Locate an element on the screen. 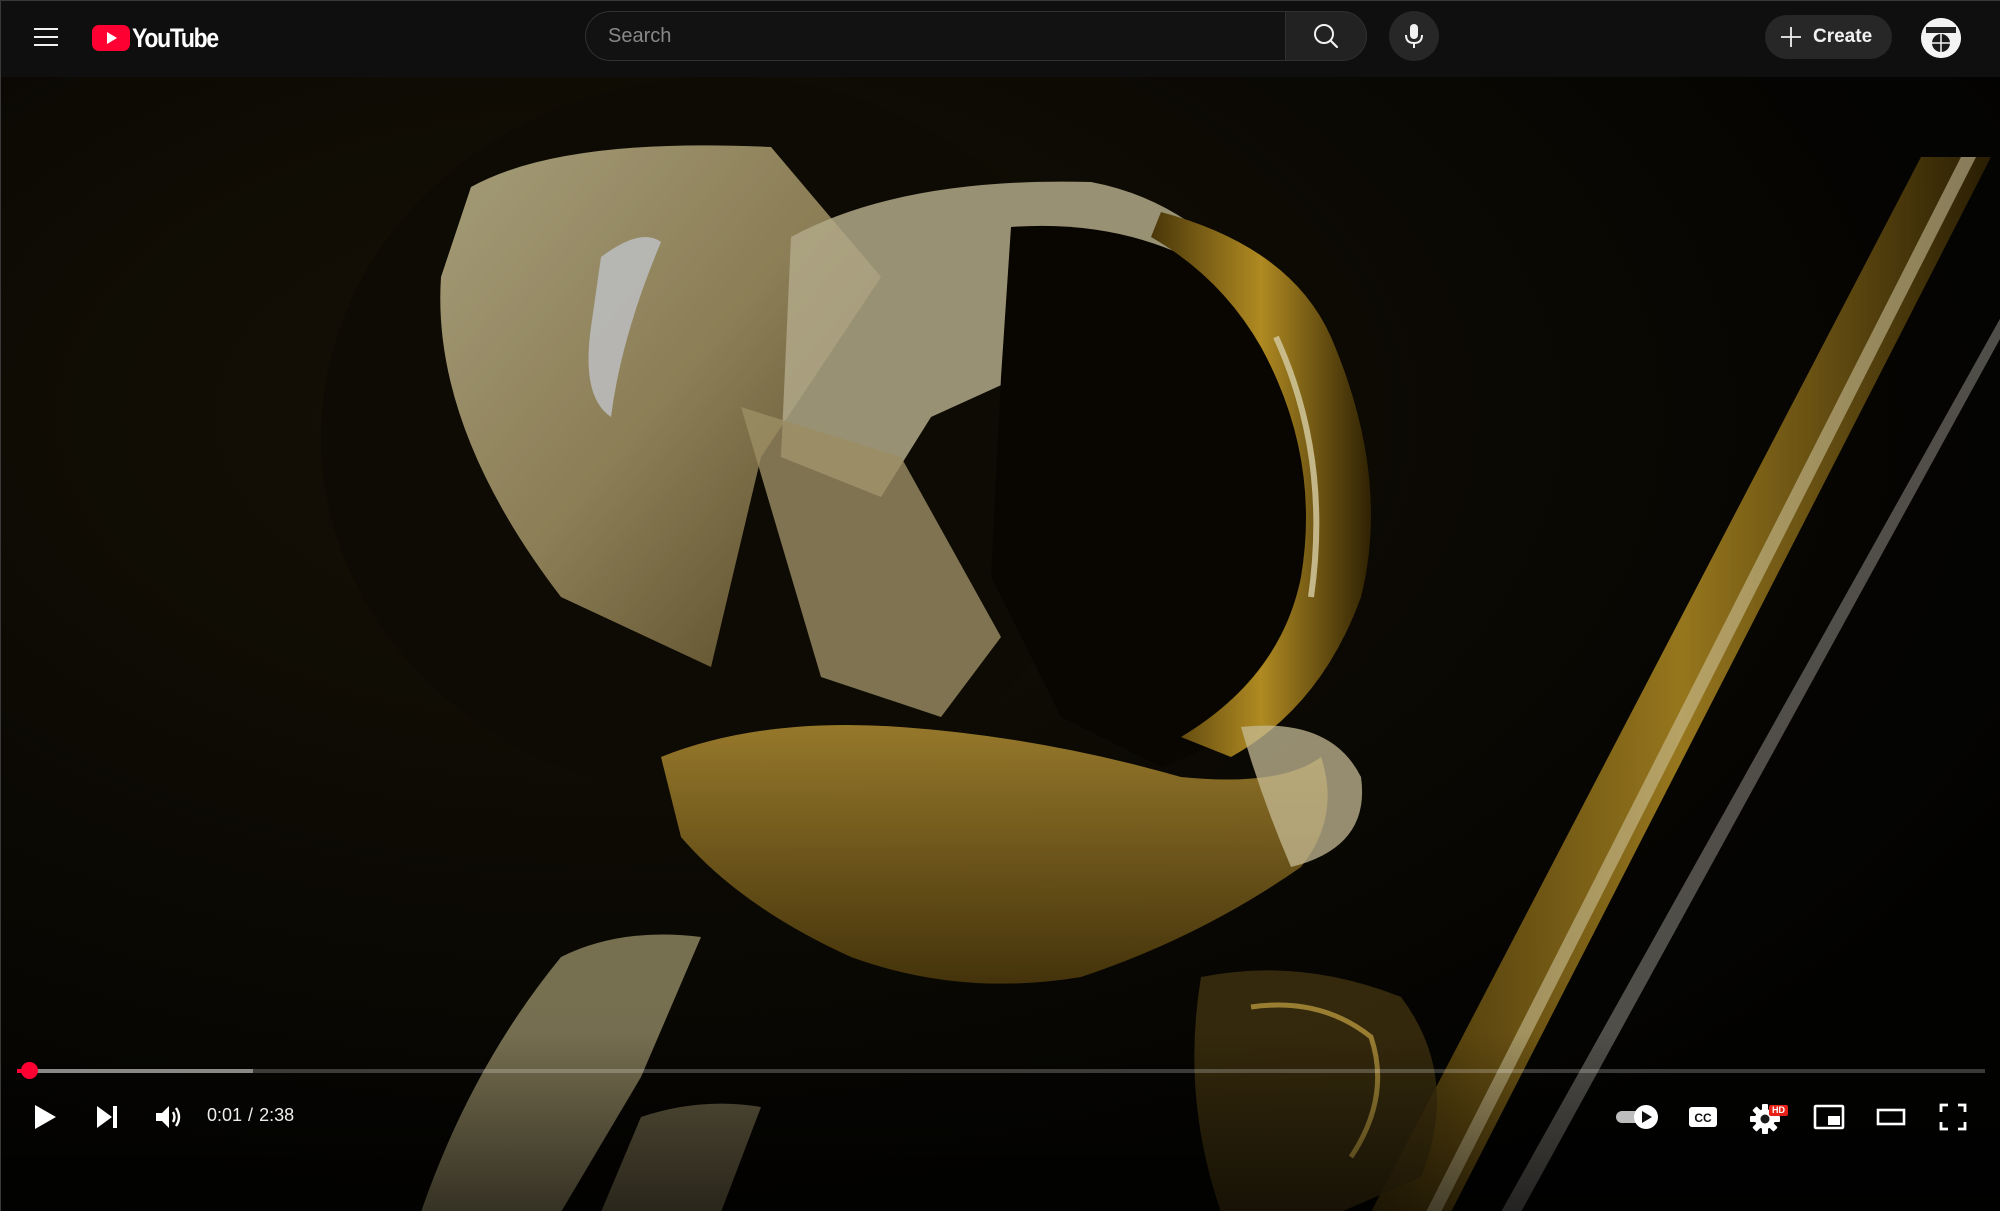  next-icon is located at coordinates (107, 1117).